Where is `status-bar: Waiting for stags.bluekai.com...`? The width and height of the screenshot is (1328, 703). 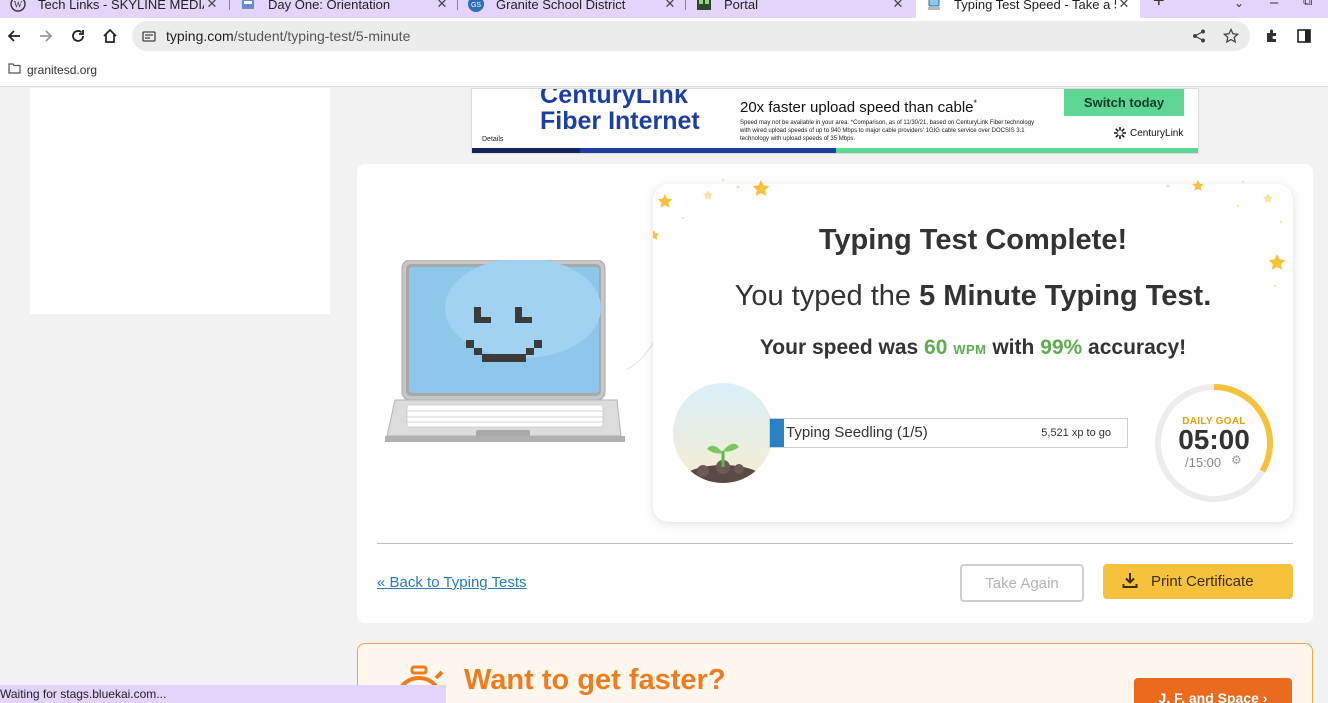 status-bar: Waiting for stags.bluekai.com... is located at coordinates (223, 694).